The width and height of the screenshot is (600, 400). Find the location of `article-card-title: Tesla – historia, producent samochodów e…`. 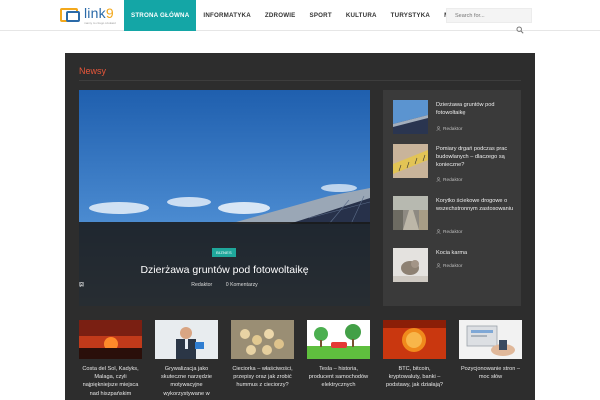

article-card-title: Tesla – historia, producent samochodów e… is located at coordinates (338, 377).